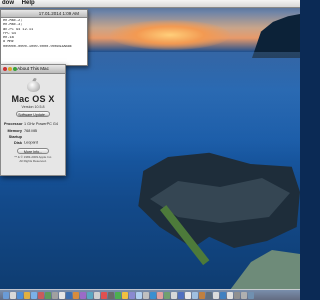 This screenshot has height=300, width=320. I want to click on spec-processor: Processor1 GHz PowerPC G4, so click(33, 125).